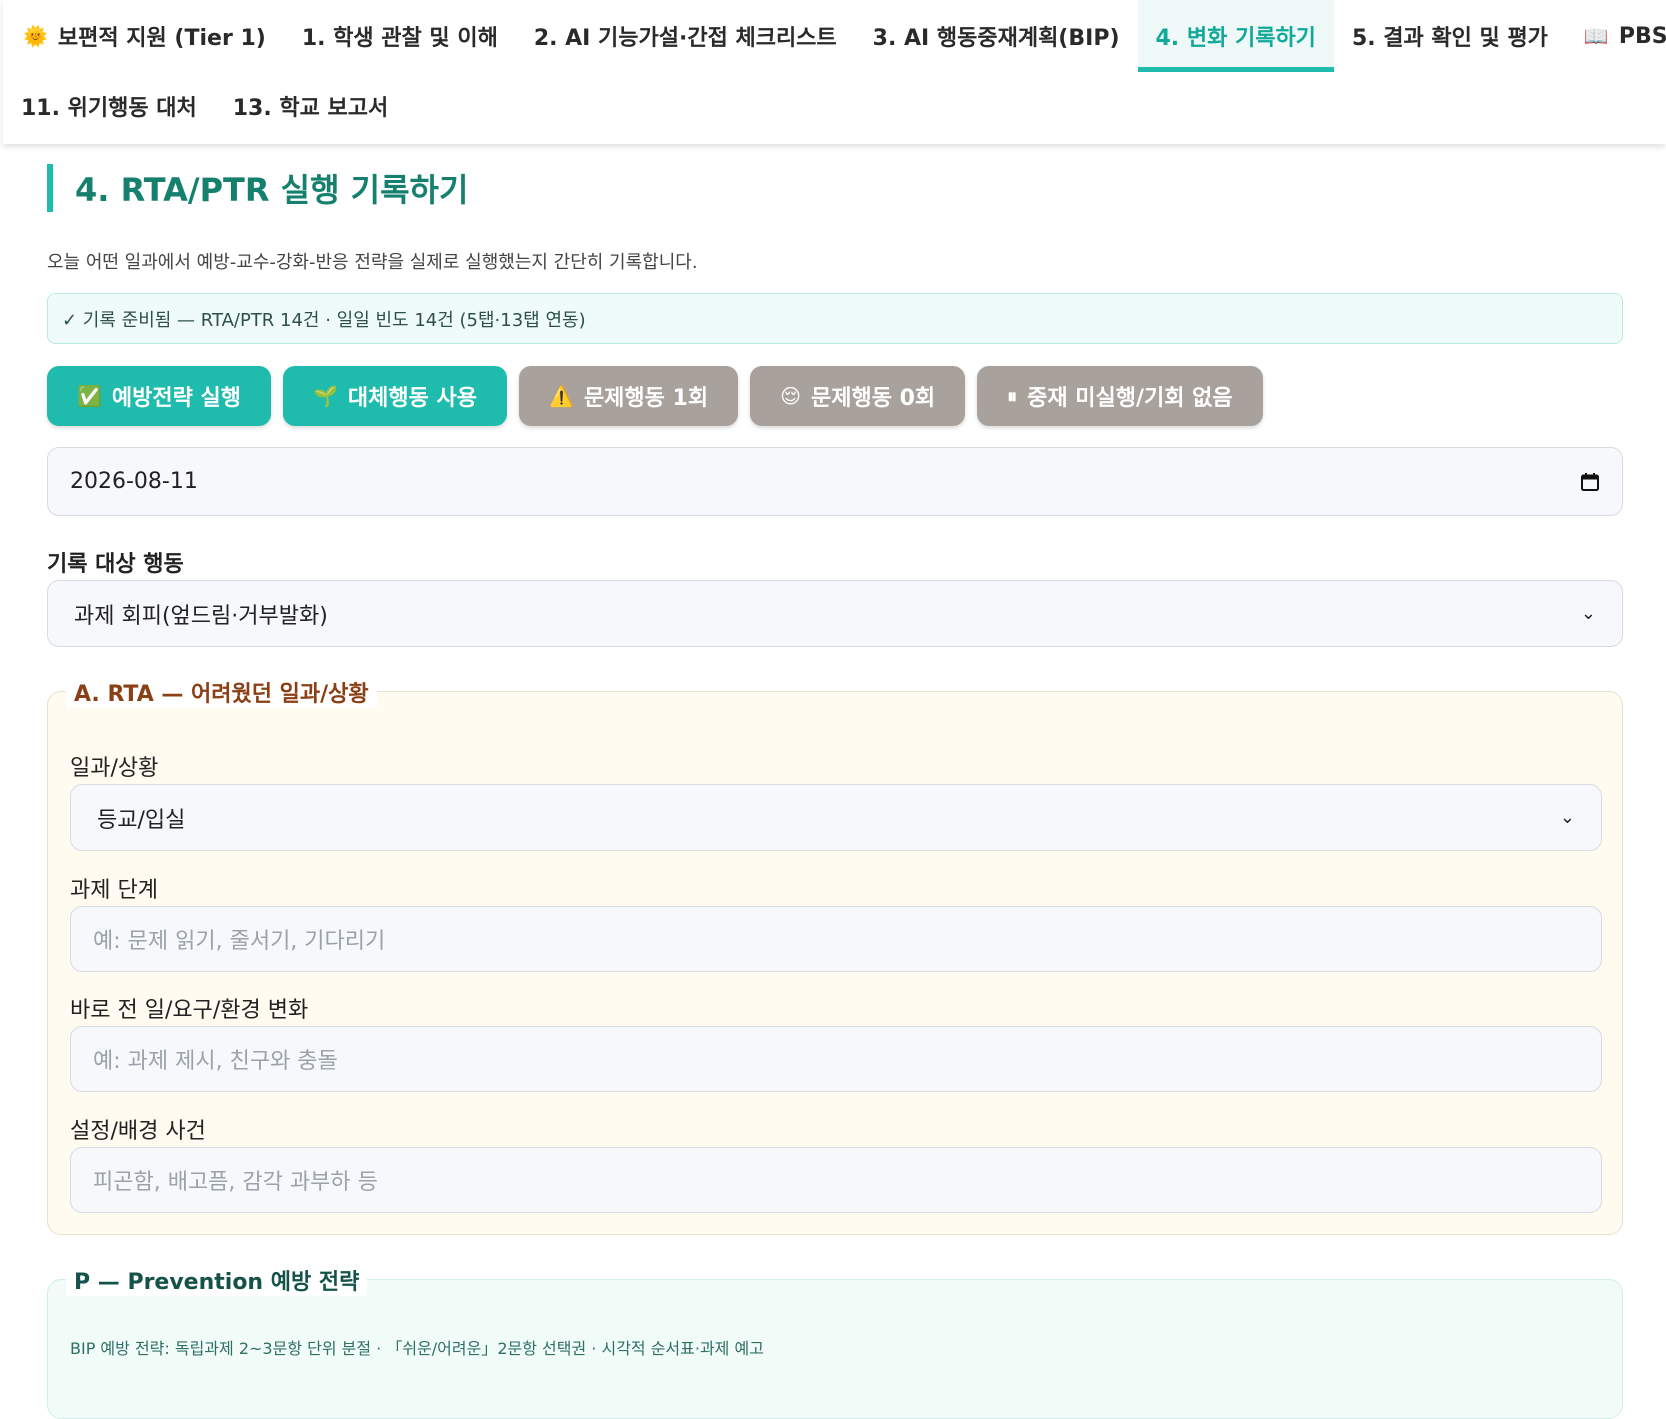  I want to click on tab-observation: 1. 학생 관찰 및 이해, so click(400, 36).